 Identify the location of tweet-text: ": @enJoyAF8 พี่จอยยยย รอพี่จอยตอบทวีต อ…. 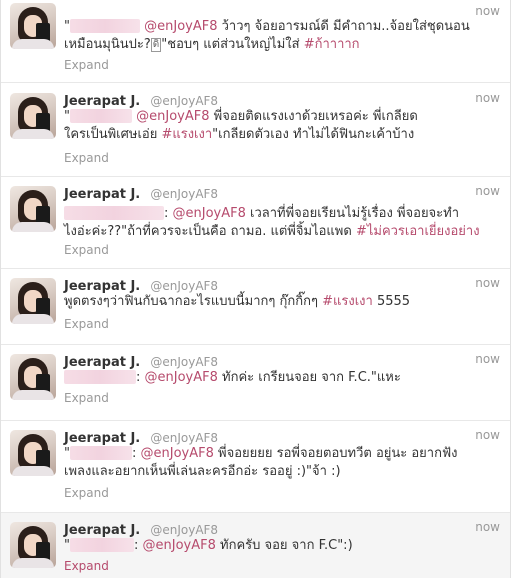
(261, 462).